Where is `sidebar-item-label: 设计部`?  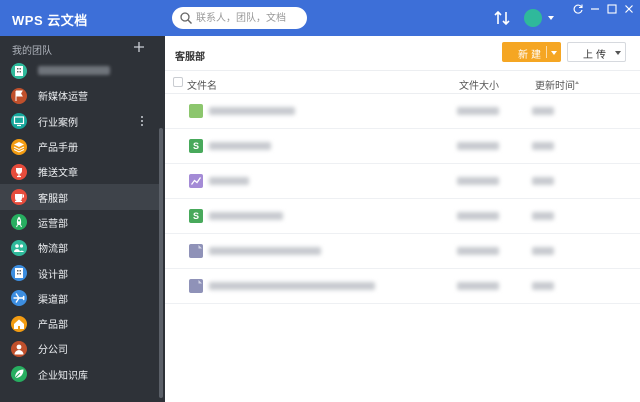 sidebar-item-label: 设计部 is located at coordinates (53, 275).